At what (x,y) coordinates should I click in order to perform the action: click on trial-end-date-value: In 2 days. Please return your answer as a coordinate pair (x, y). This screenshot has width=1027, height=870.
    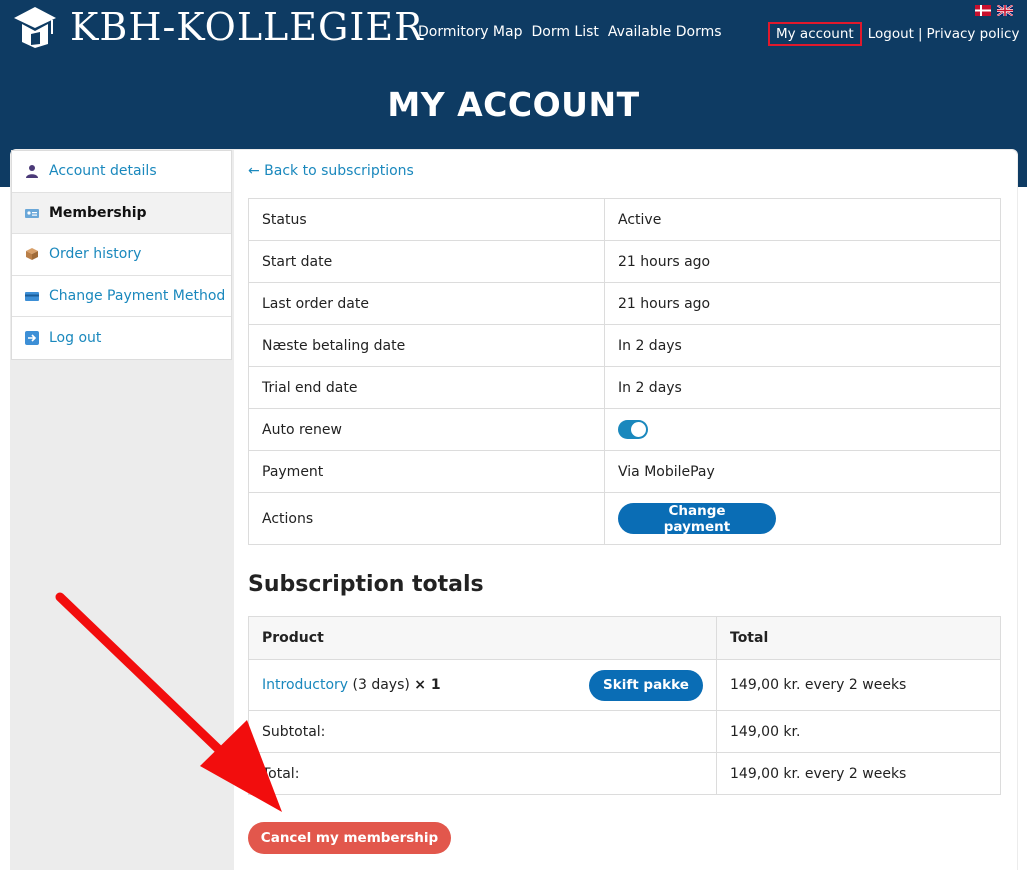
    Looking at the image, I should click on (802, 387).